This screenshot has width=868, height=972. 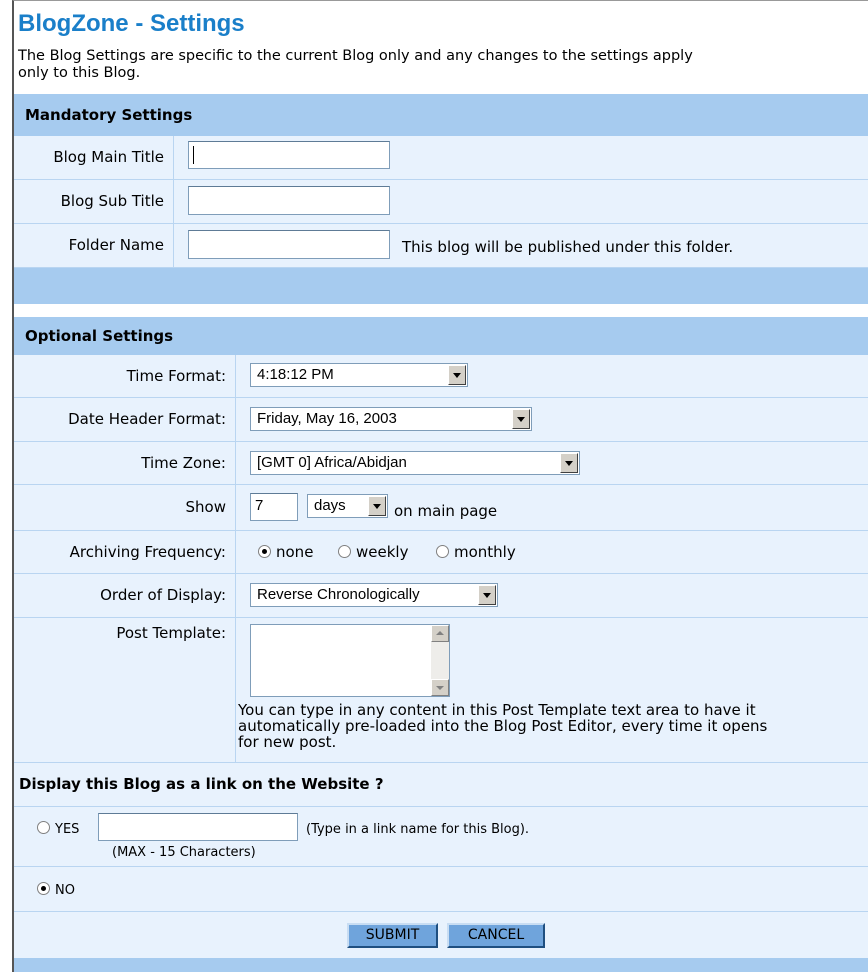 I want to click on date-header-row: Date Header Format: Friday, May 16, 2003, so click(x=441, y=420).